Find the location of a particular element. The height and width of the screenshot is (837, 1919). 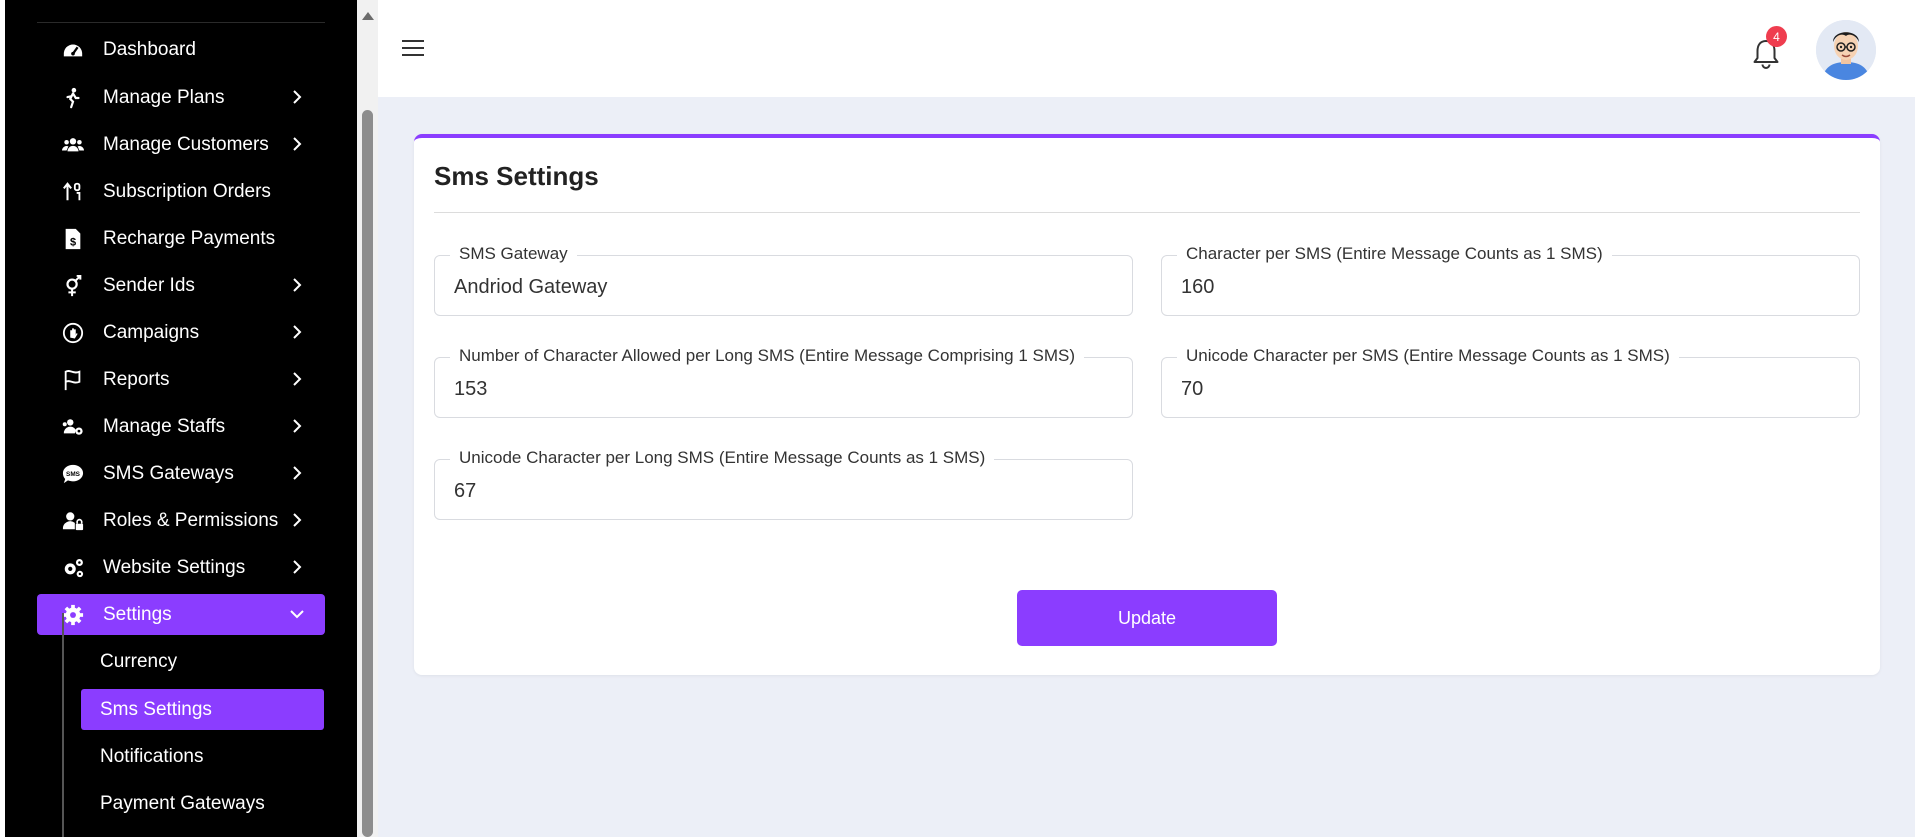

sms-bubble-icon: SMS is located at coordinates (73, 474).